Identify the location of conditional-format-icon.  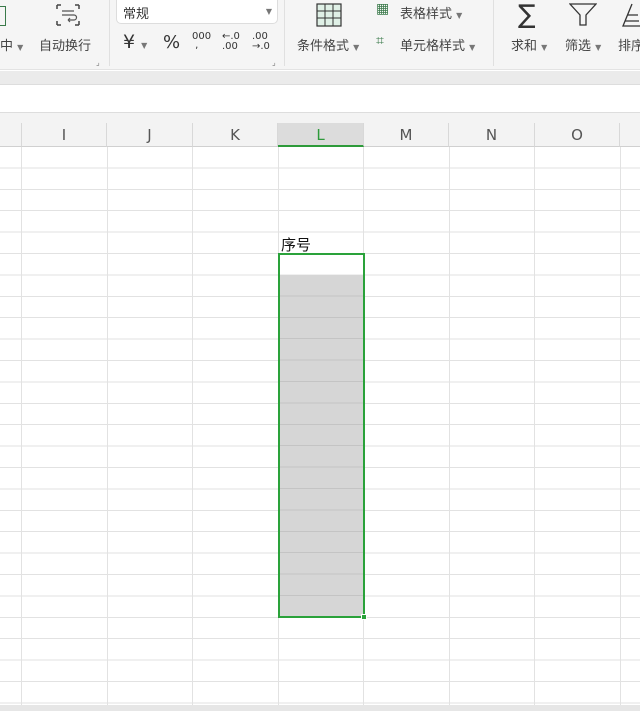
(329, 15).